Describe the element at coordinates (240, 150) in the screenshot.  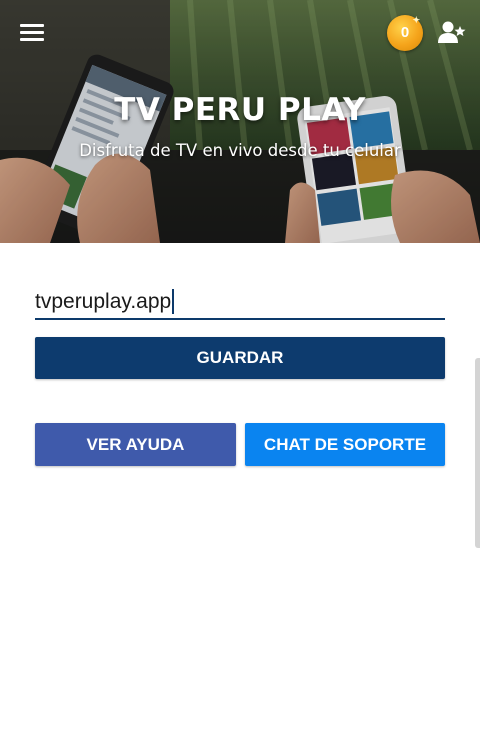
I see `app-subtitle: Disfruta de TV en vivo desde tu celular` at that location.